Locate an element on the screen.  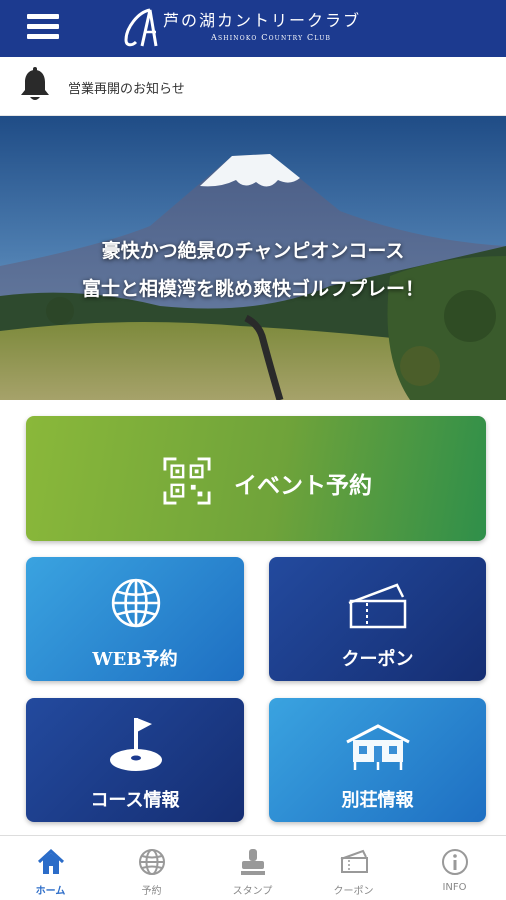
tab-home: ホーム is located at coordinates (50, 868).